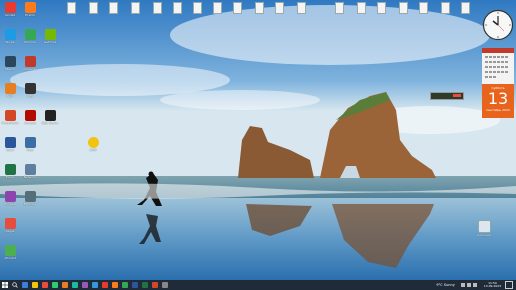 The width and height of the screenshot is (516, 290). Describe the element at coordinates (30, 118) in the screenshot. I see `desktop-icon: Acrobat` at that location.